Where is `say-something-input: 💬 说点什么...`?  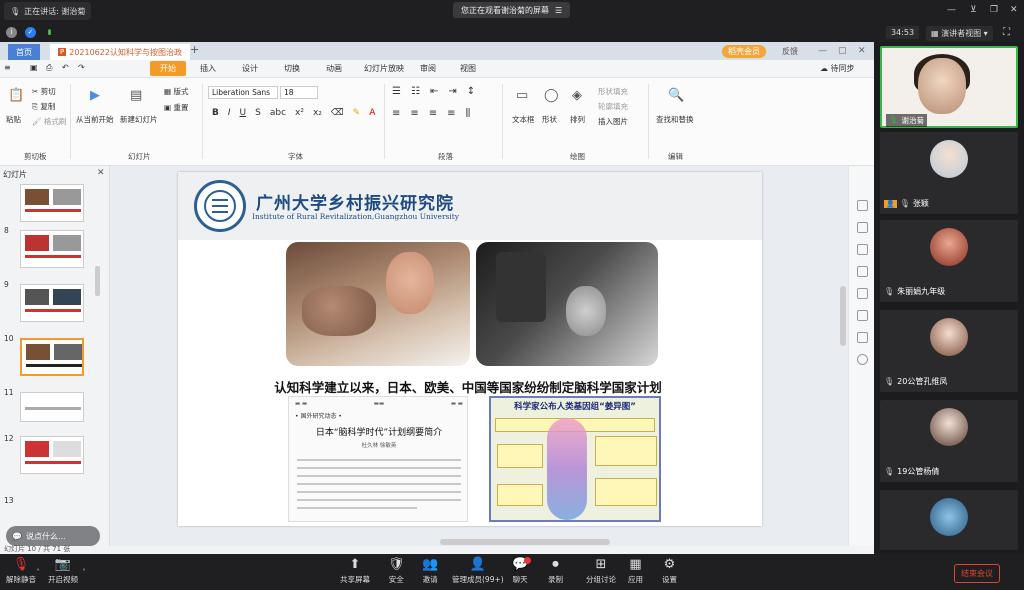
say-something-input: 💬 说点什么... is located at coordinates (53, 536).